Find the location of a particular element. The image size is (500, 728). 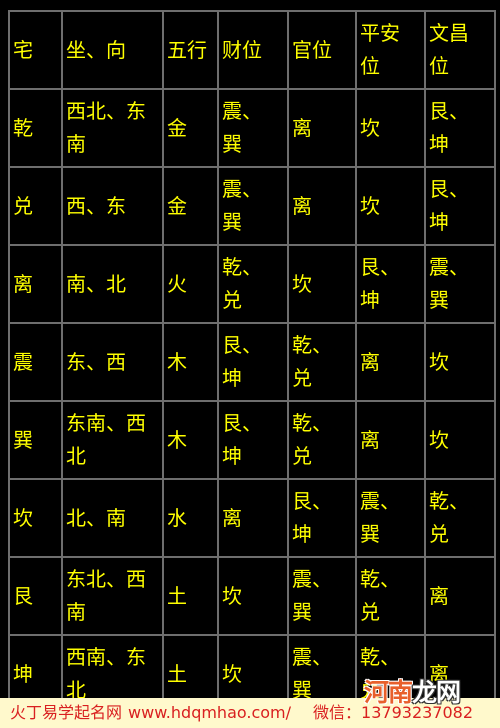

header-cell-wealth: 财位 is located at coordinates (253, 50).